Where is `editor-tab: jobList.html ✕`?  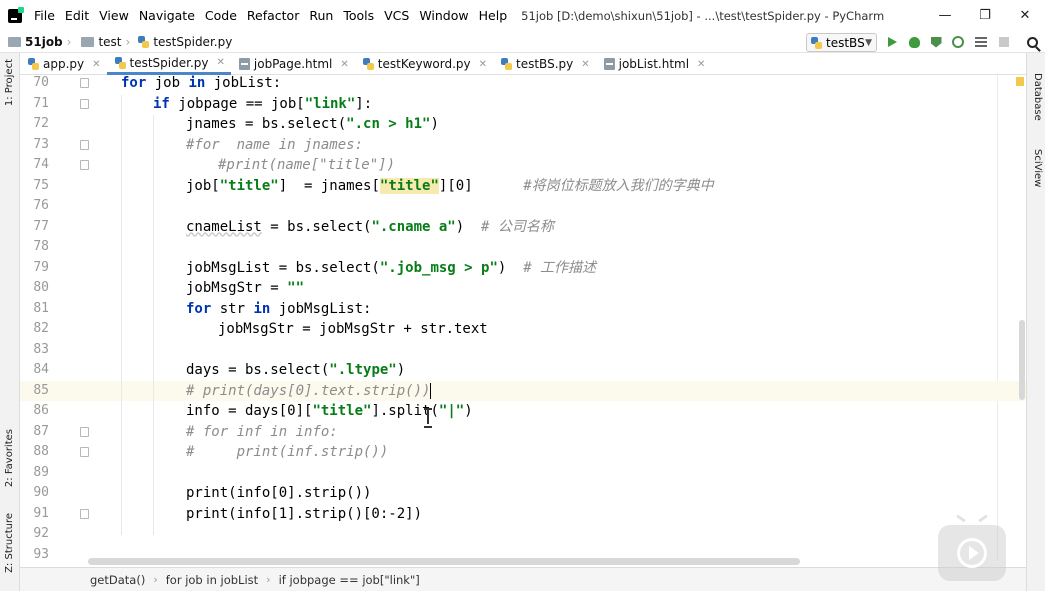
editor-tab: jobList.html ✕ is located at coordinates (654, 64).